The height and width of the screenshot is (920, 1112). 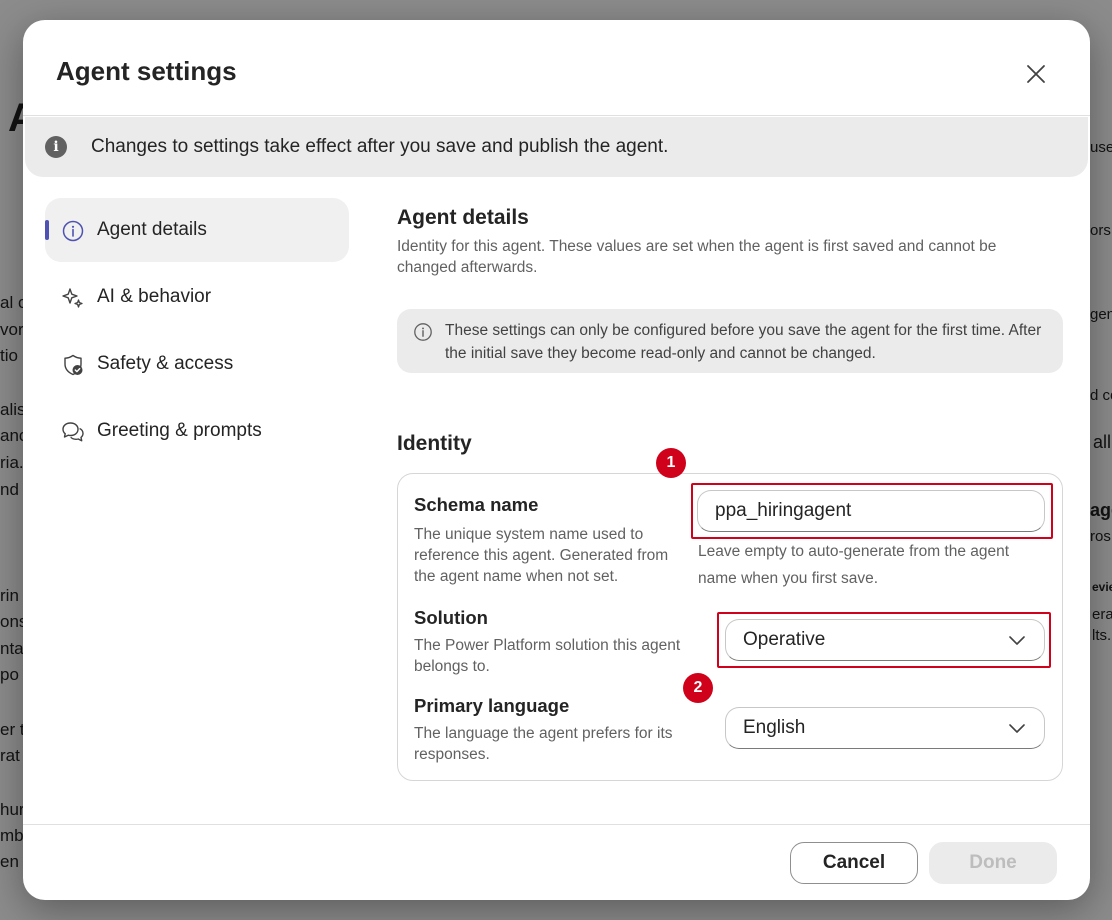 What do you see at coordinates (152, 229) in the screenshot?
I see `nav-item-label: Agent details` at bounding box center [152, 229].